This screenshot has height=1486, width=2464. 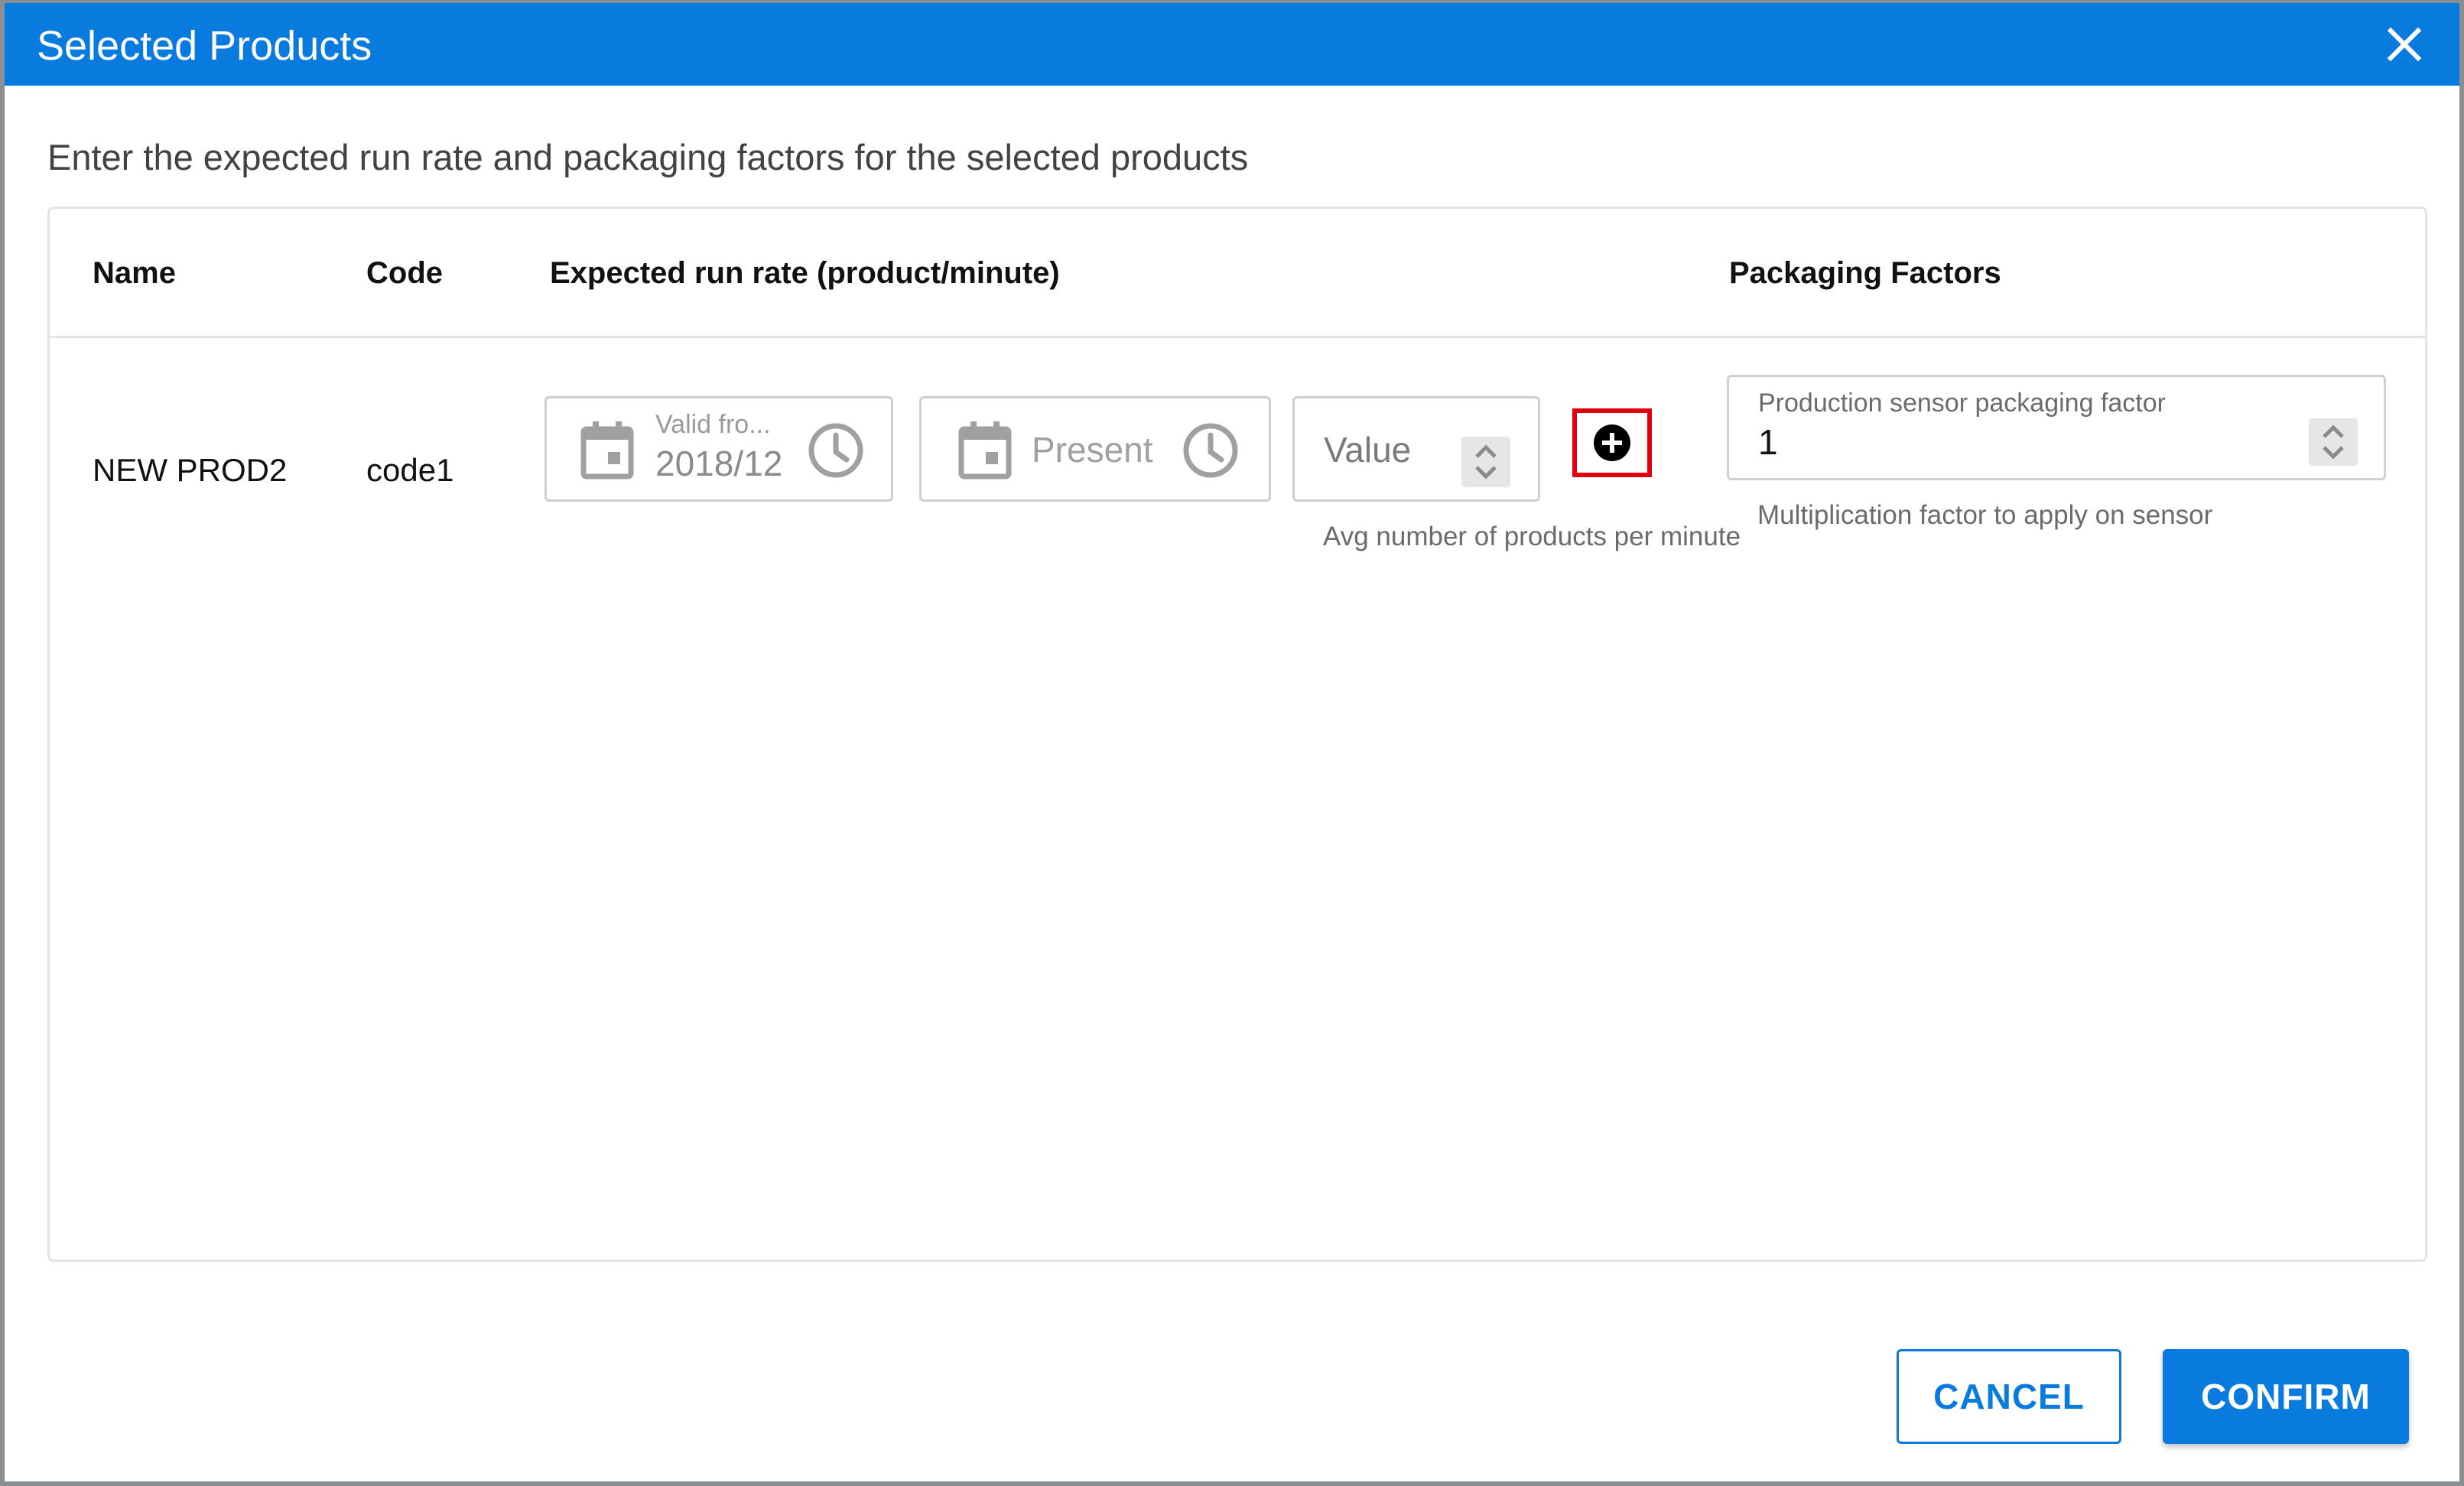 I want to click on valid-to-placeholder: Present, so click(x=1092, y=450).